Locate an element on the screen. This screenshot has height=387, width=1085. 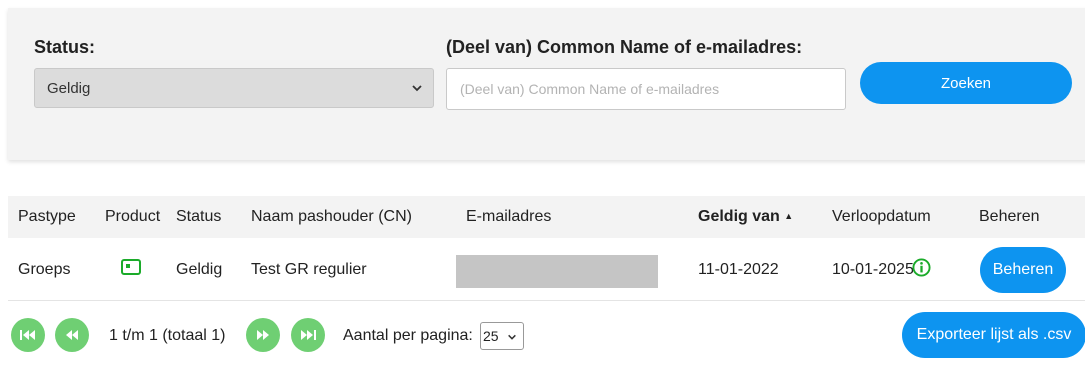
beheren-button: Beheren is located at coordinates (1023, 270).